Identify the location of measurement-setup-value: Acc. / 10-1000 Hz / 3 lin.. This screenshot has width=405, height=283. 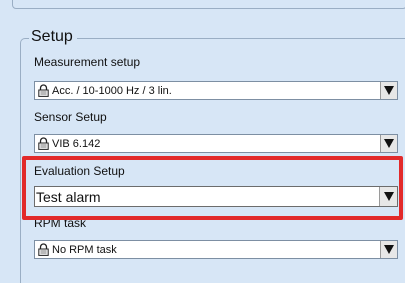
(112, 91).